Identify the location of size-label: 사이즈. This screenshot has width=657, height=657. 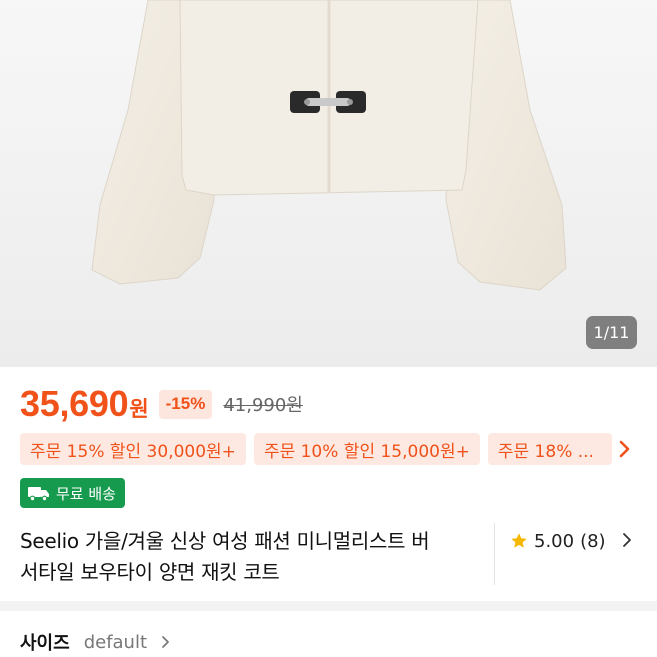
(45, 643).